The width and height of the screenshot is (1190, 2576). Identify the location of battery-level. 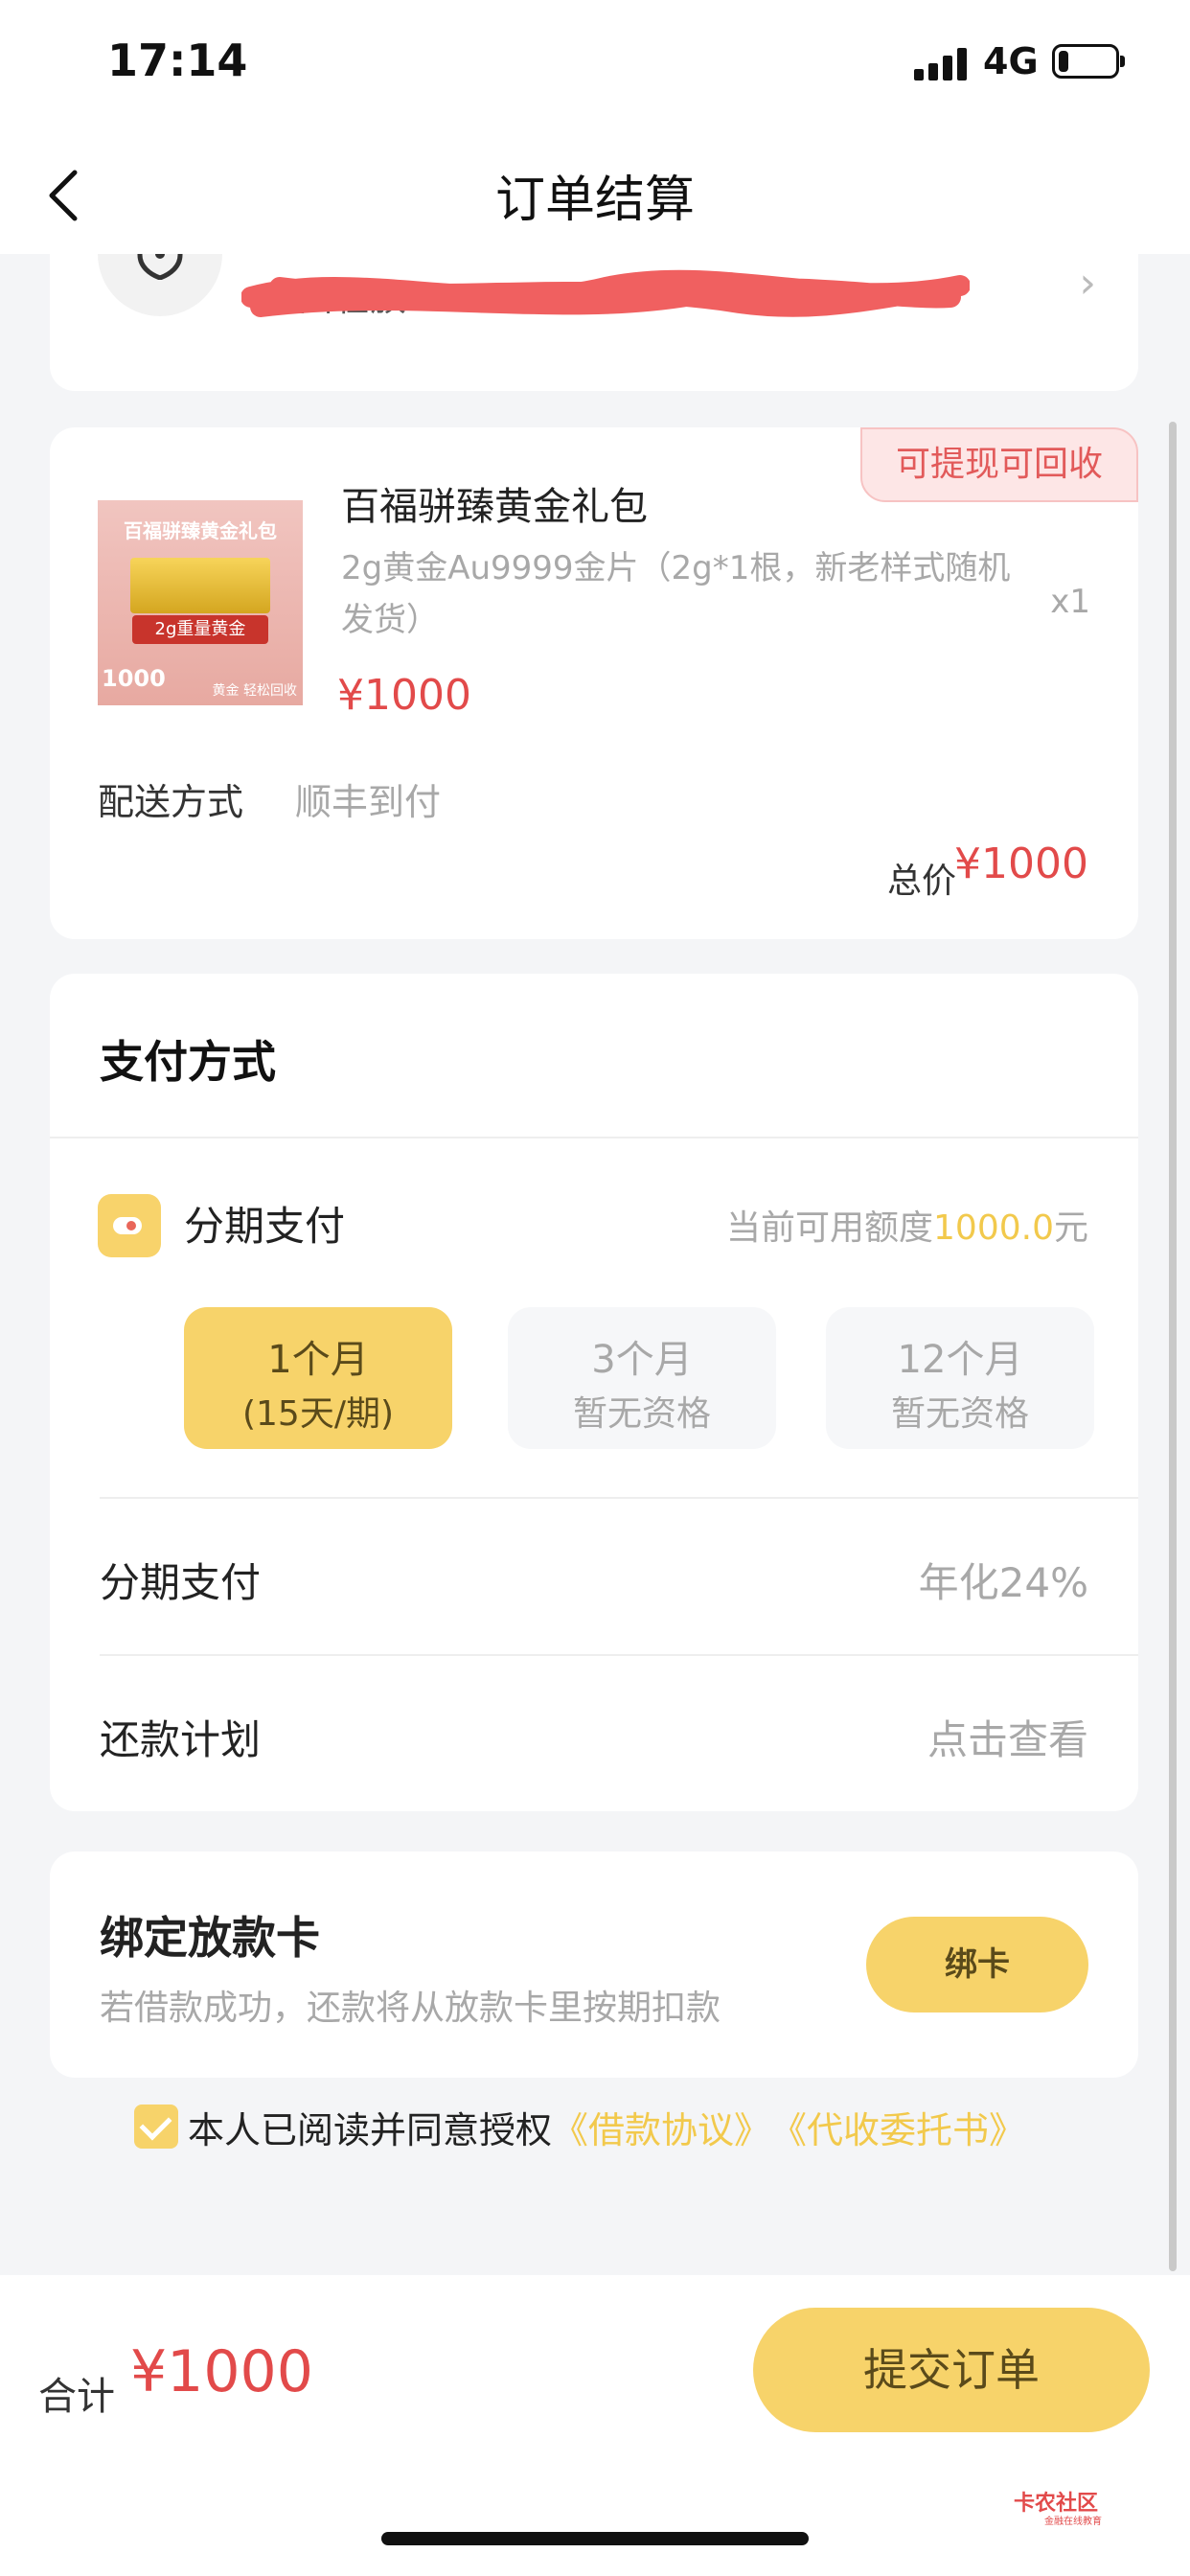
(1064, 62).